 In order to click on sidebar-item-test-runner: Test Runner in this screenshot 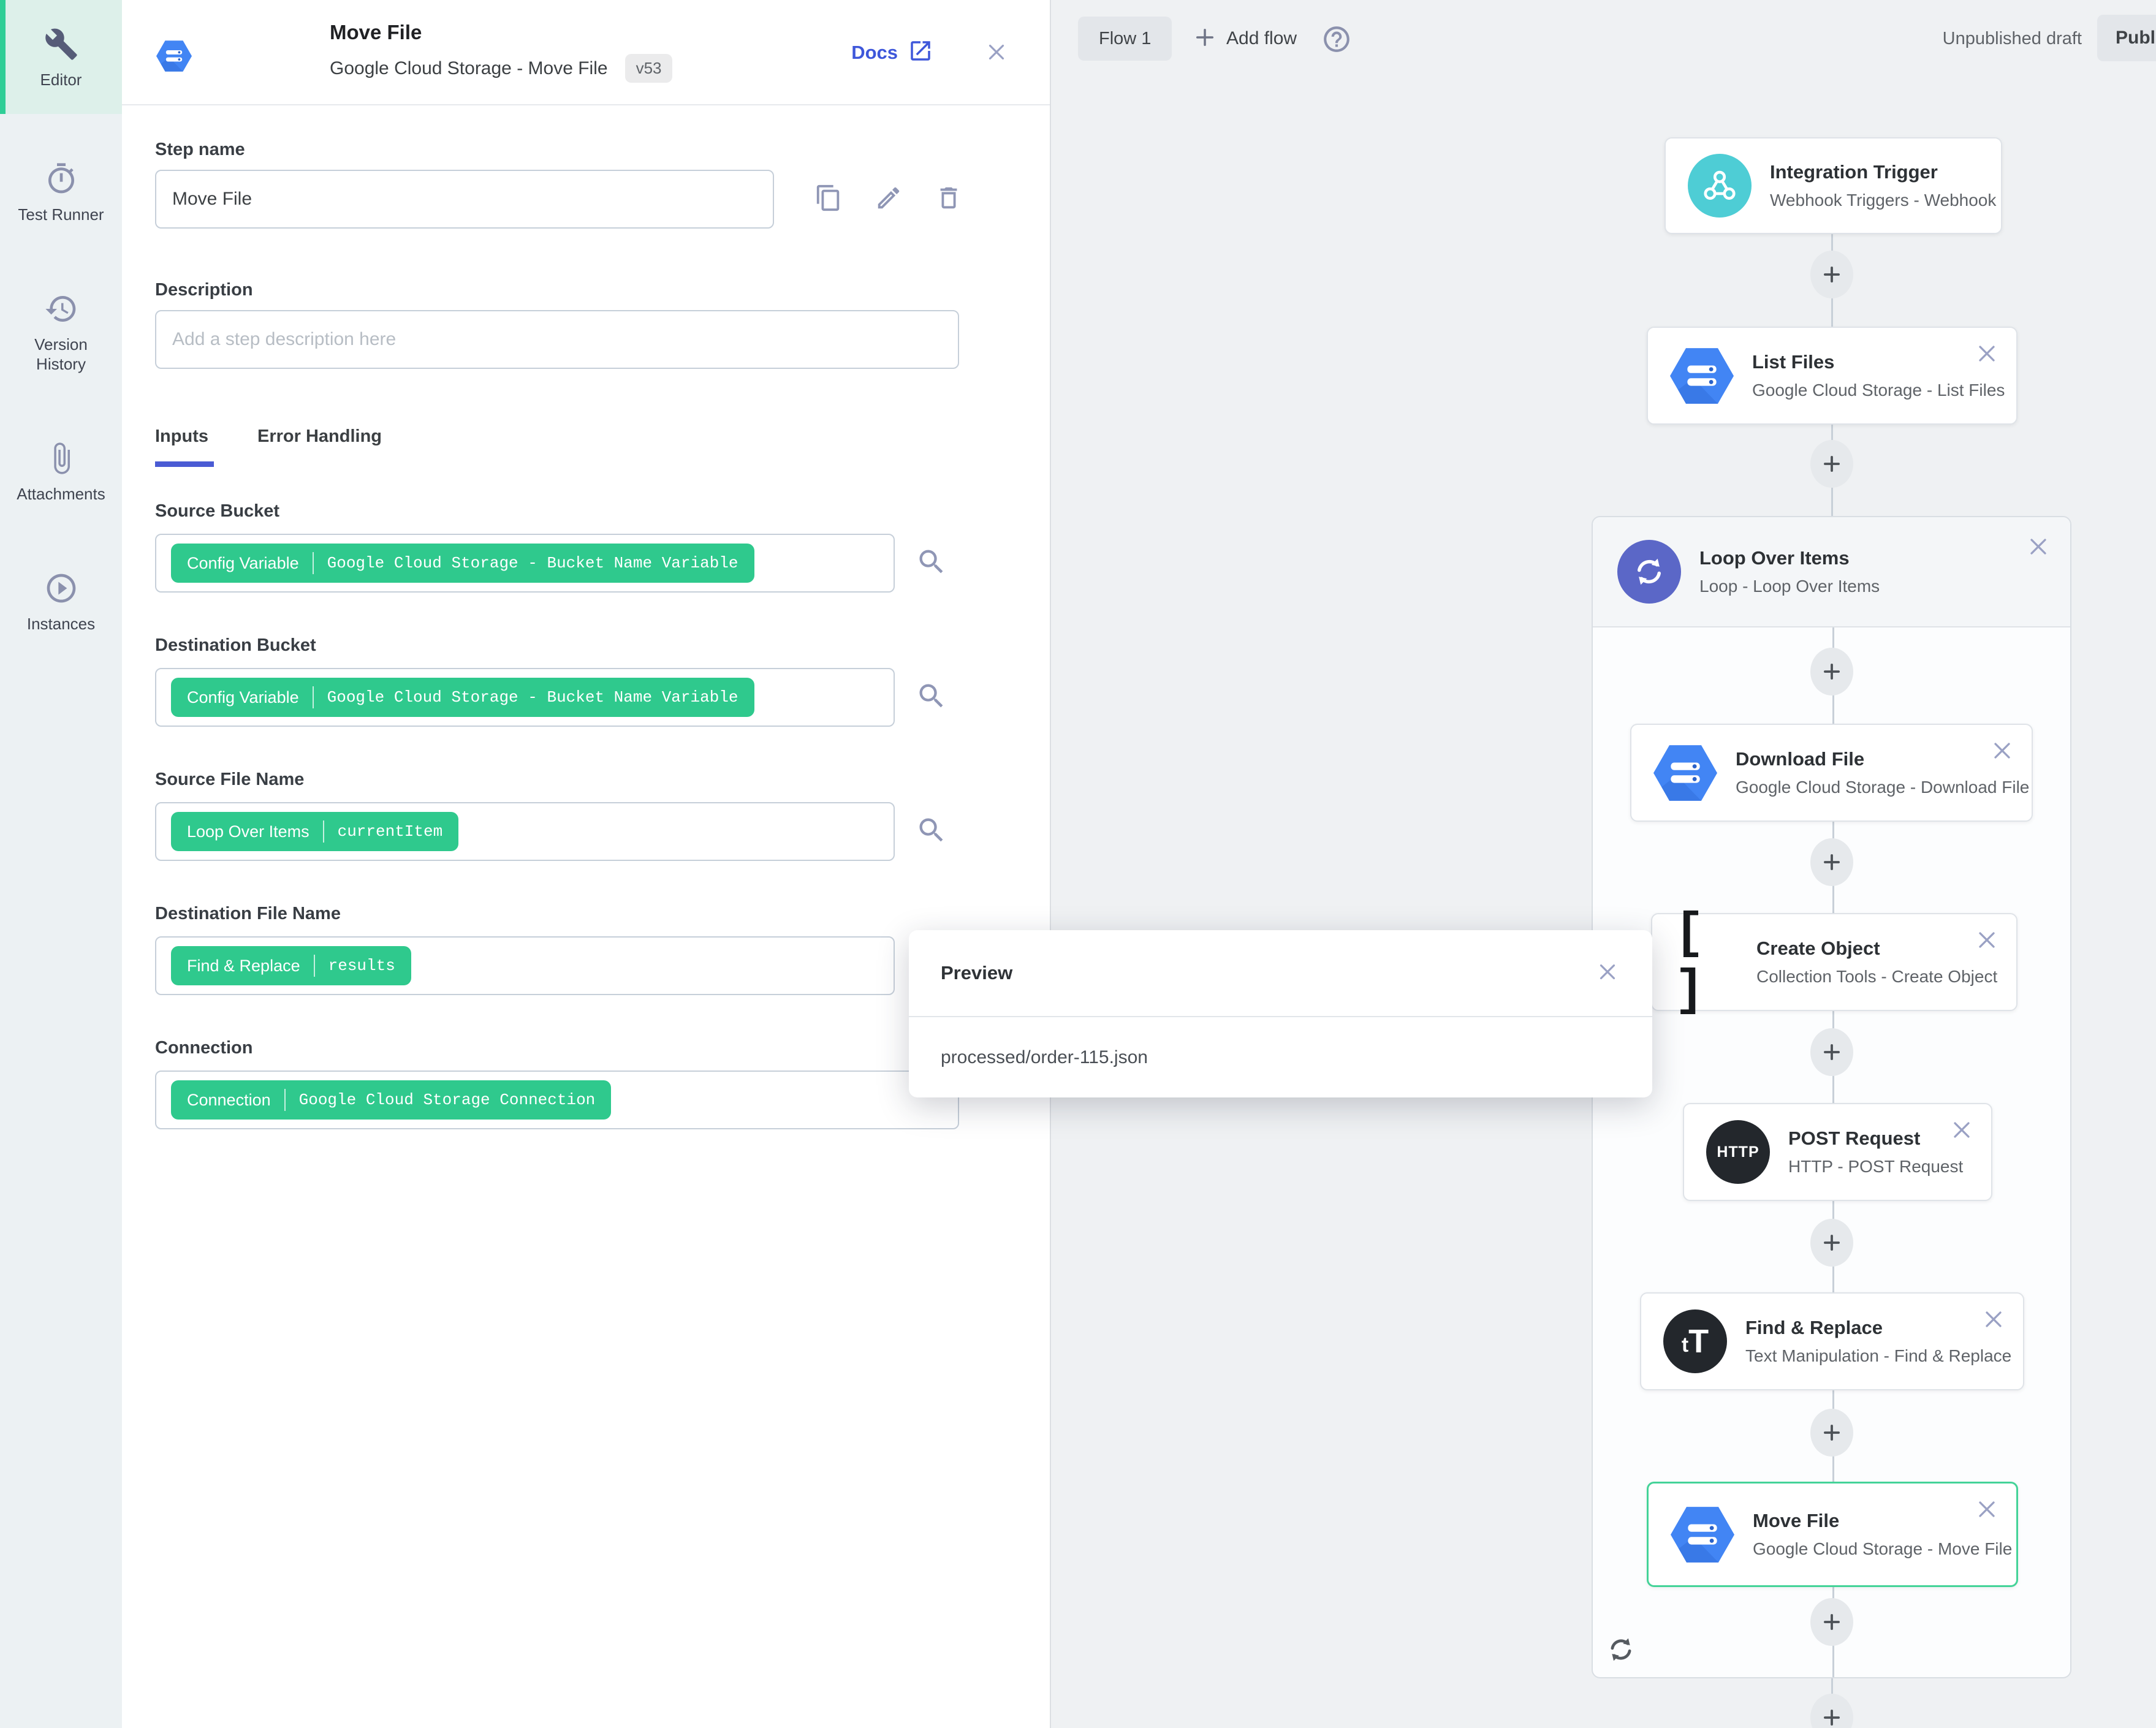, I will do `click(61, 193)`.